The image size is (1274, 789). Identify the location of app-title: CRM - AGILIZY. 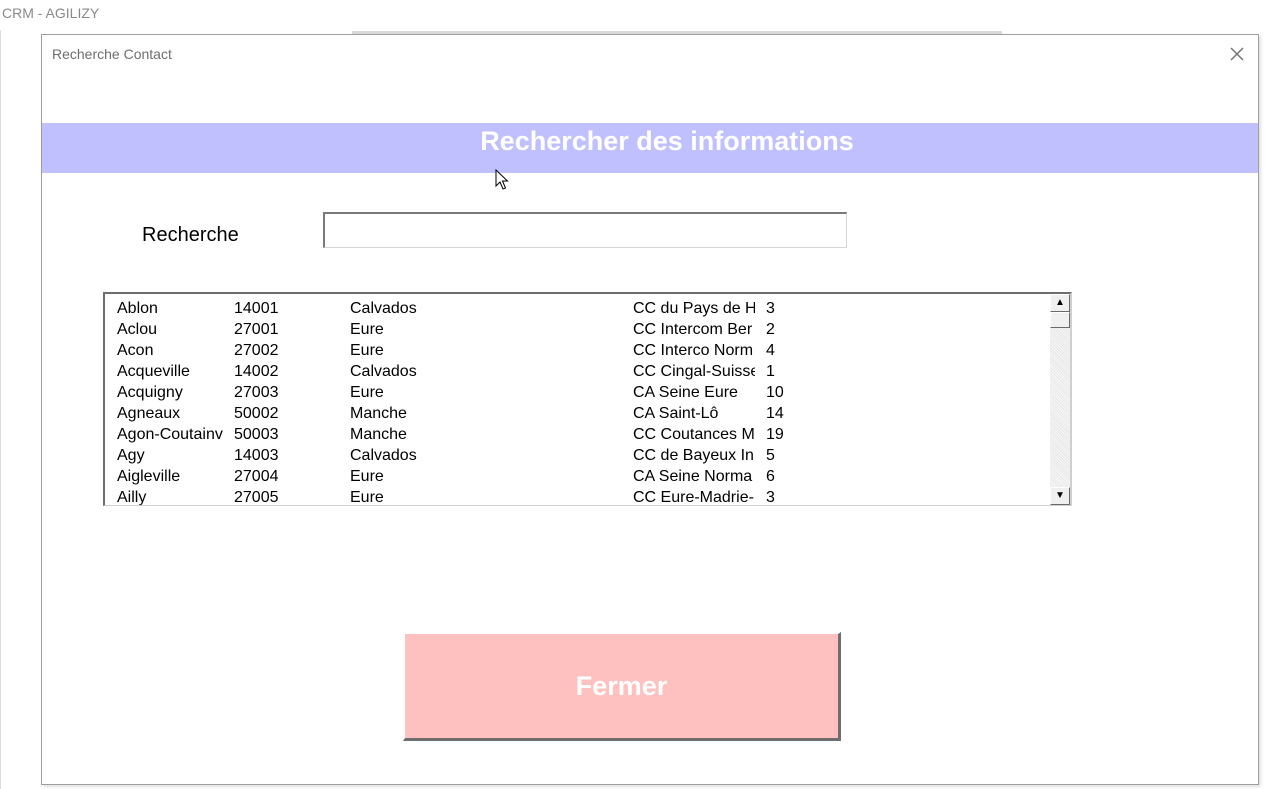
(51, 13).